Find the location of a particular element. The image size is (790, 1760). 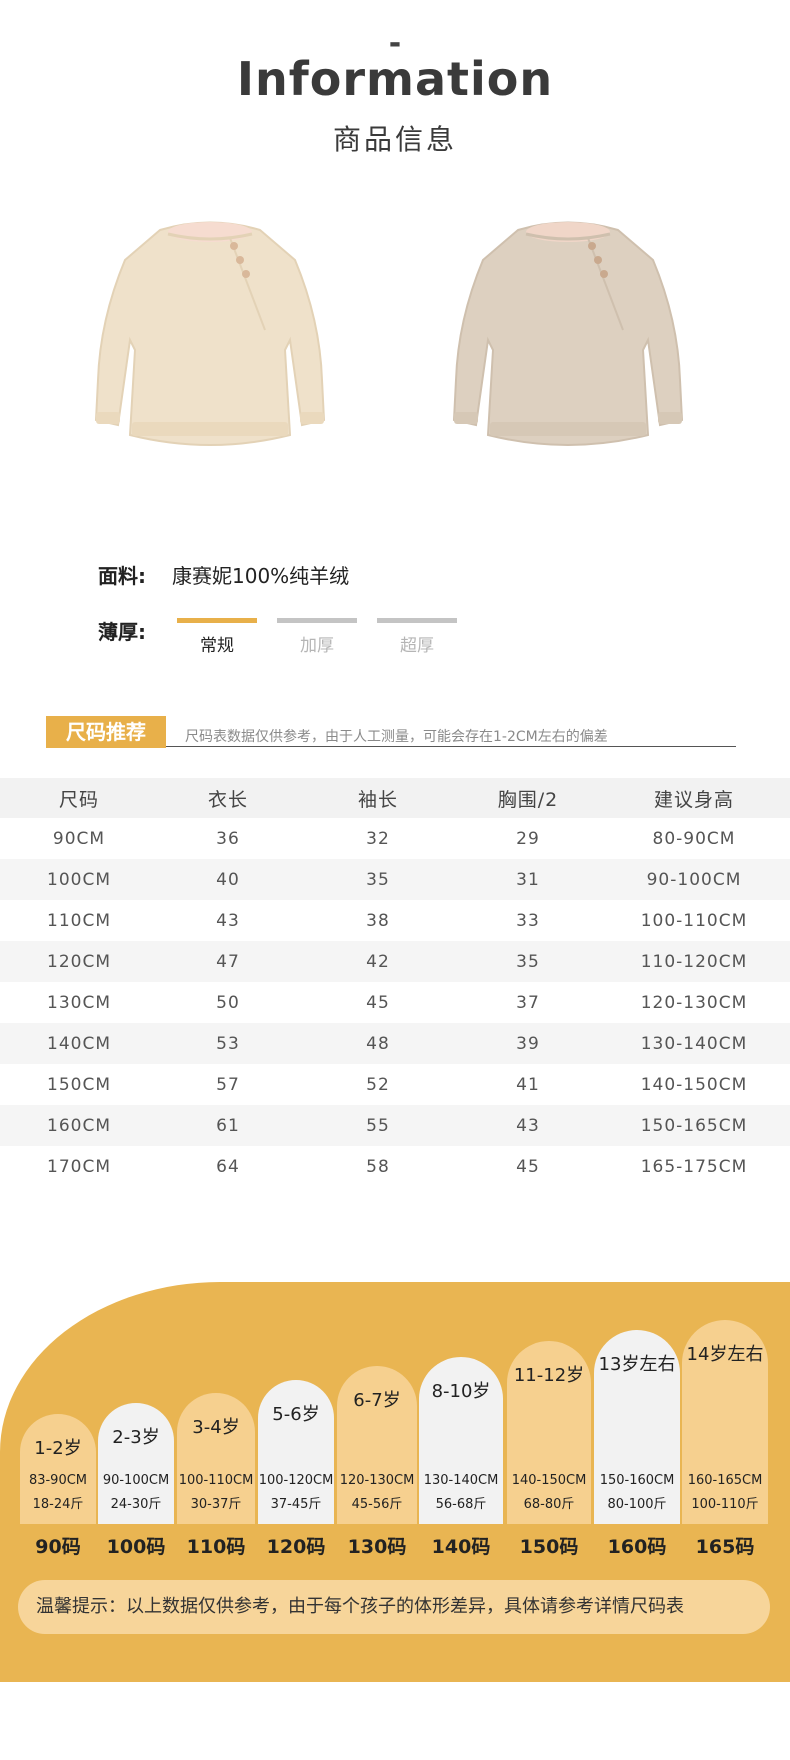

table-cell: 170CM is located at coordinates (79, 1166).